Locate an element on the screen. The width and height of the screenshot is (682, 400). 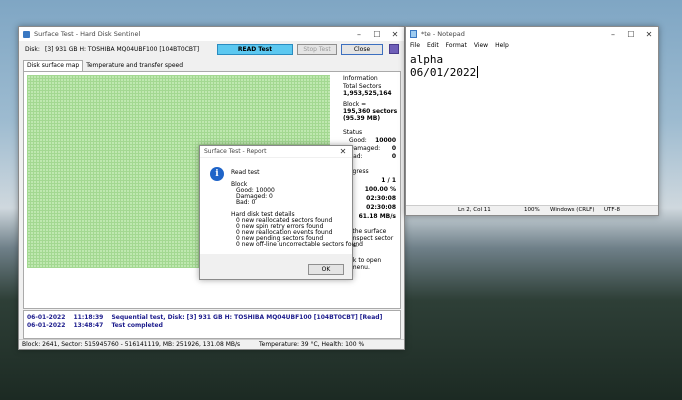
hds-app-icon is located at coordinates (26, 34).